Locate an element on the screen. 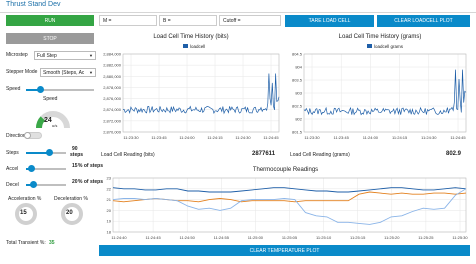 The width and height of the screenshot is (476, 264). grams-reading-label: Load Cell Reading (grams) is located at coordinates (320, 155).